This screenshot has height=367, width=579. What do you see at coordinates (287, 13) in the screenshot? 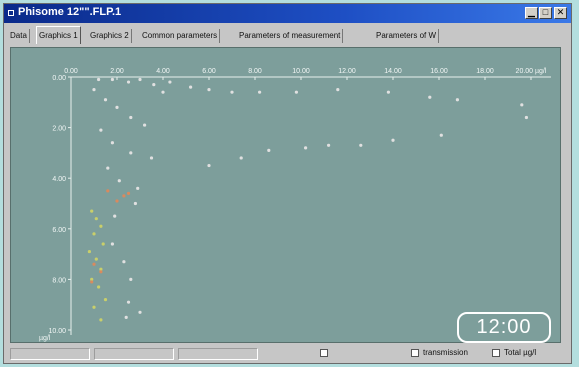
I see `title-bar: Phisome 12"".FLP.1 ▁ □ ✕` at bounding box center [287, 13].